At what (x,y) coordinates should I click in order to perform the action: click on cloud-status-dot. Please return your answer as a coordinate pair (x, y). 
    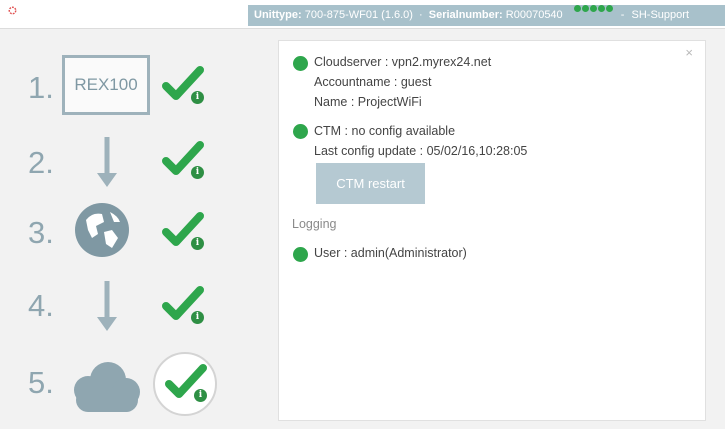
    Looking at the image, I should click on (300, 63).